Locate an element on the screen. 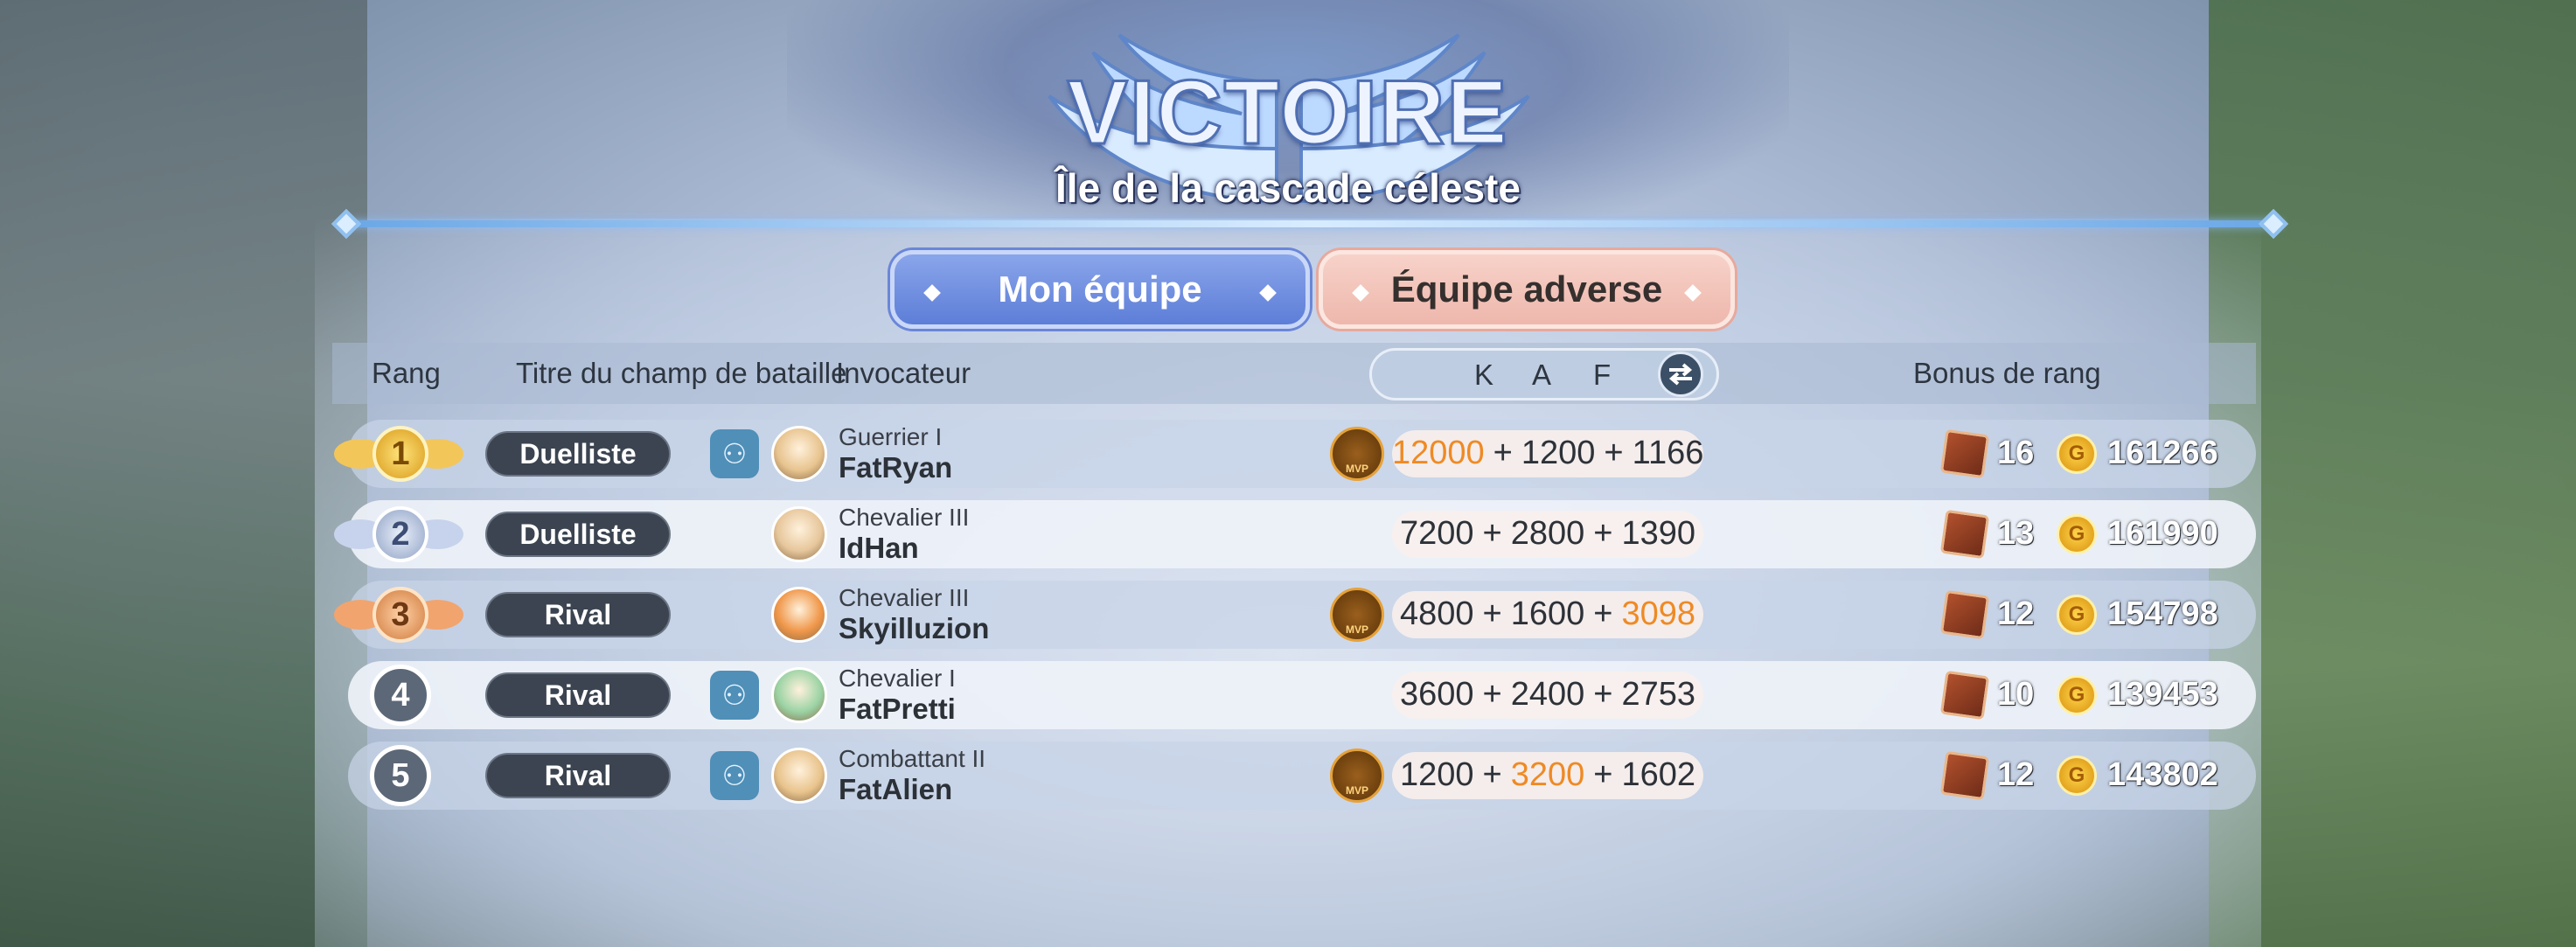 Image resolution: width=2576 pixels, height=947 pixels. rank-badge: 1 is located at coordinates (400, 454).